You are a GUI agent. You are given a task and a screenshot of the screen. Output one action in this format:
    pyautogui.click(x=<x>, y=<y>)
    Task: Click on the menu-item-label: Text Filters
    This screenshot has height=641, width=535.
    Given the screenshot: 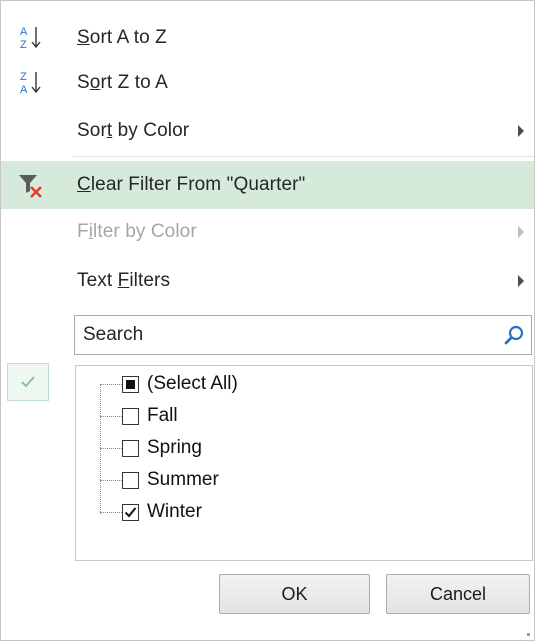 What is the action you would take?
    pyautogui.click(x=124, y=280)
    